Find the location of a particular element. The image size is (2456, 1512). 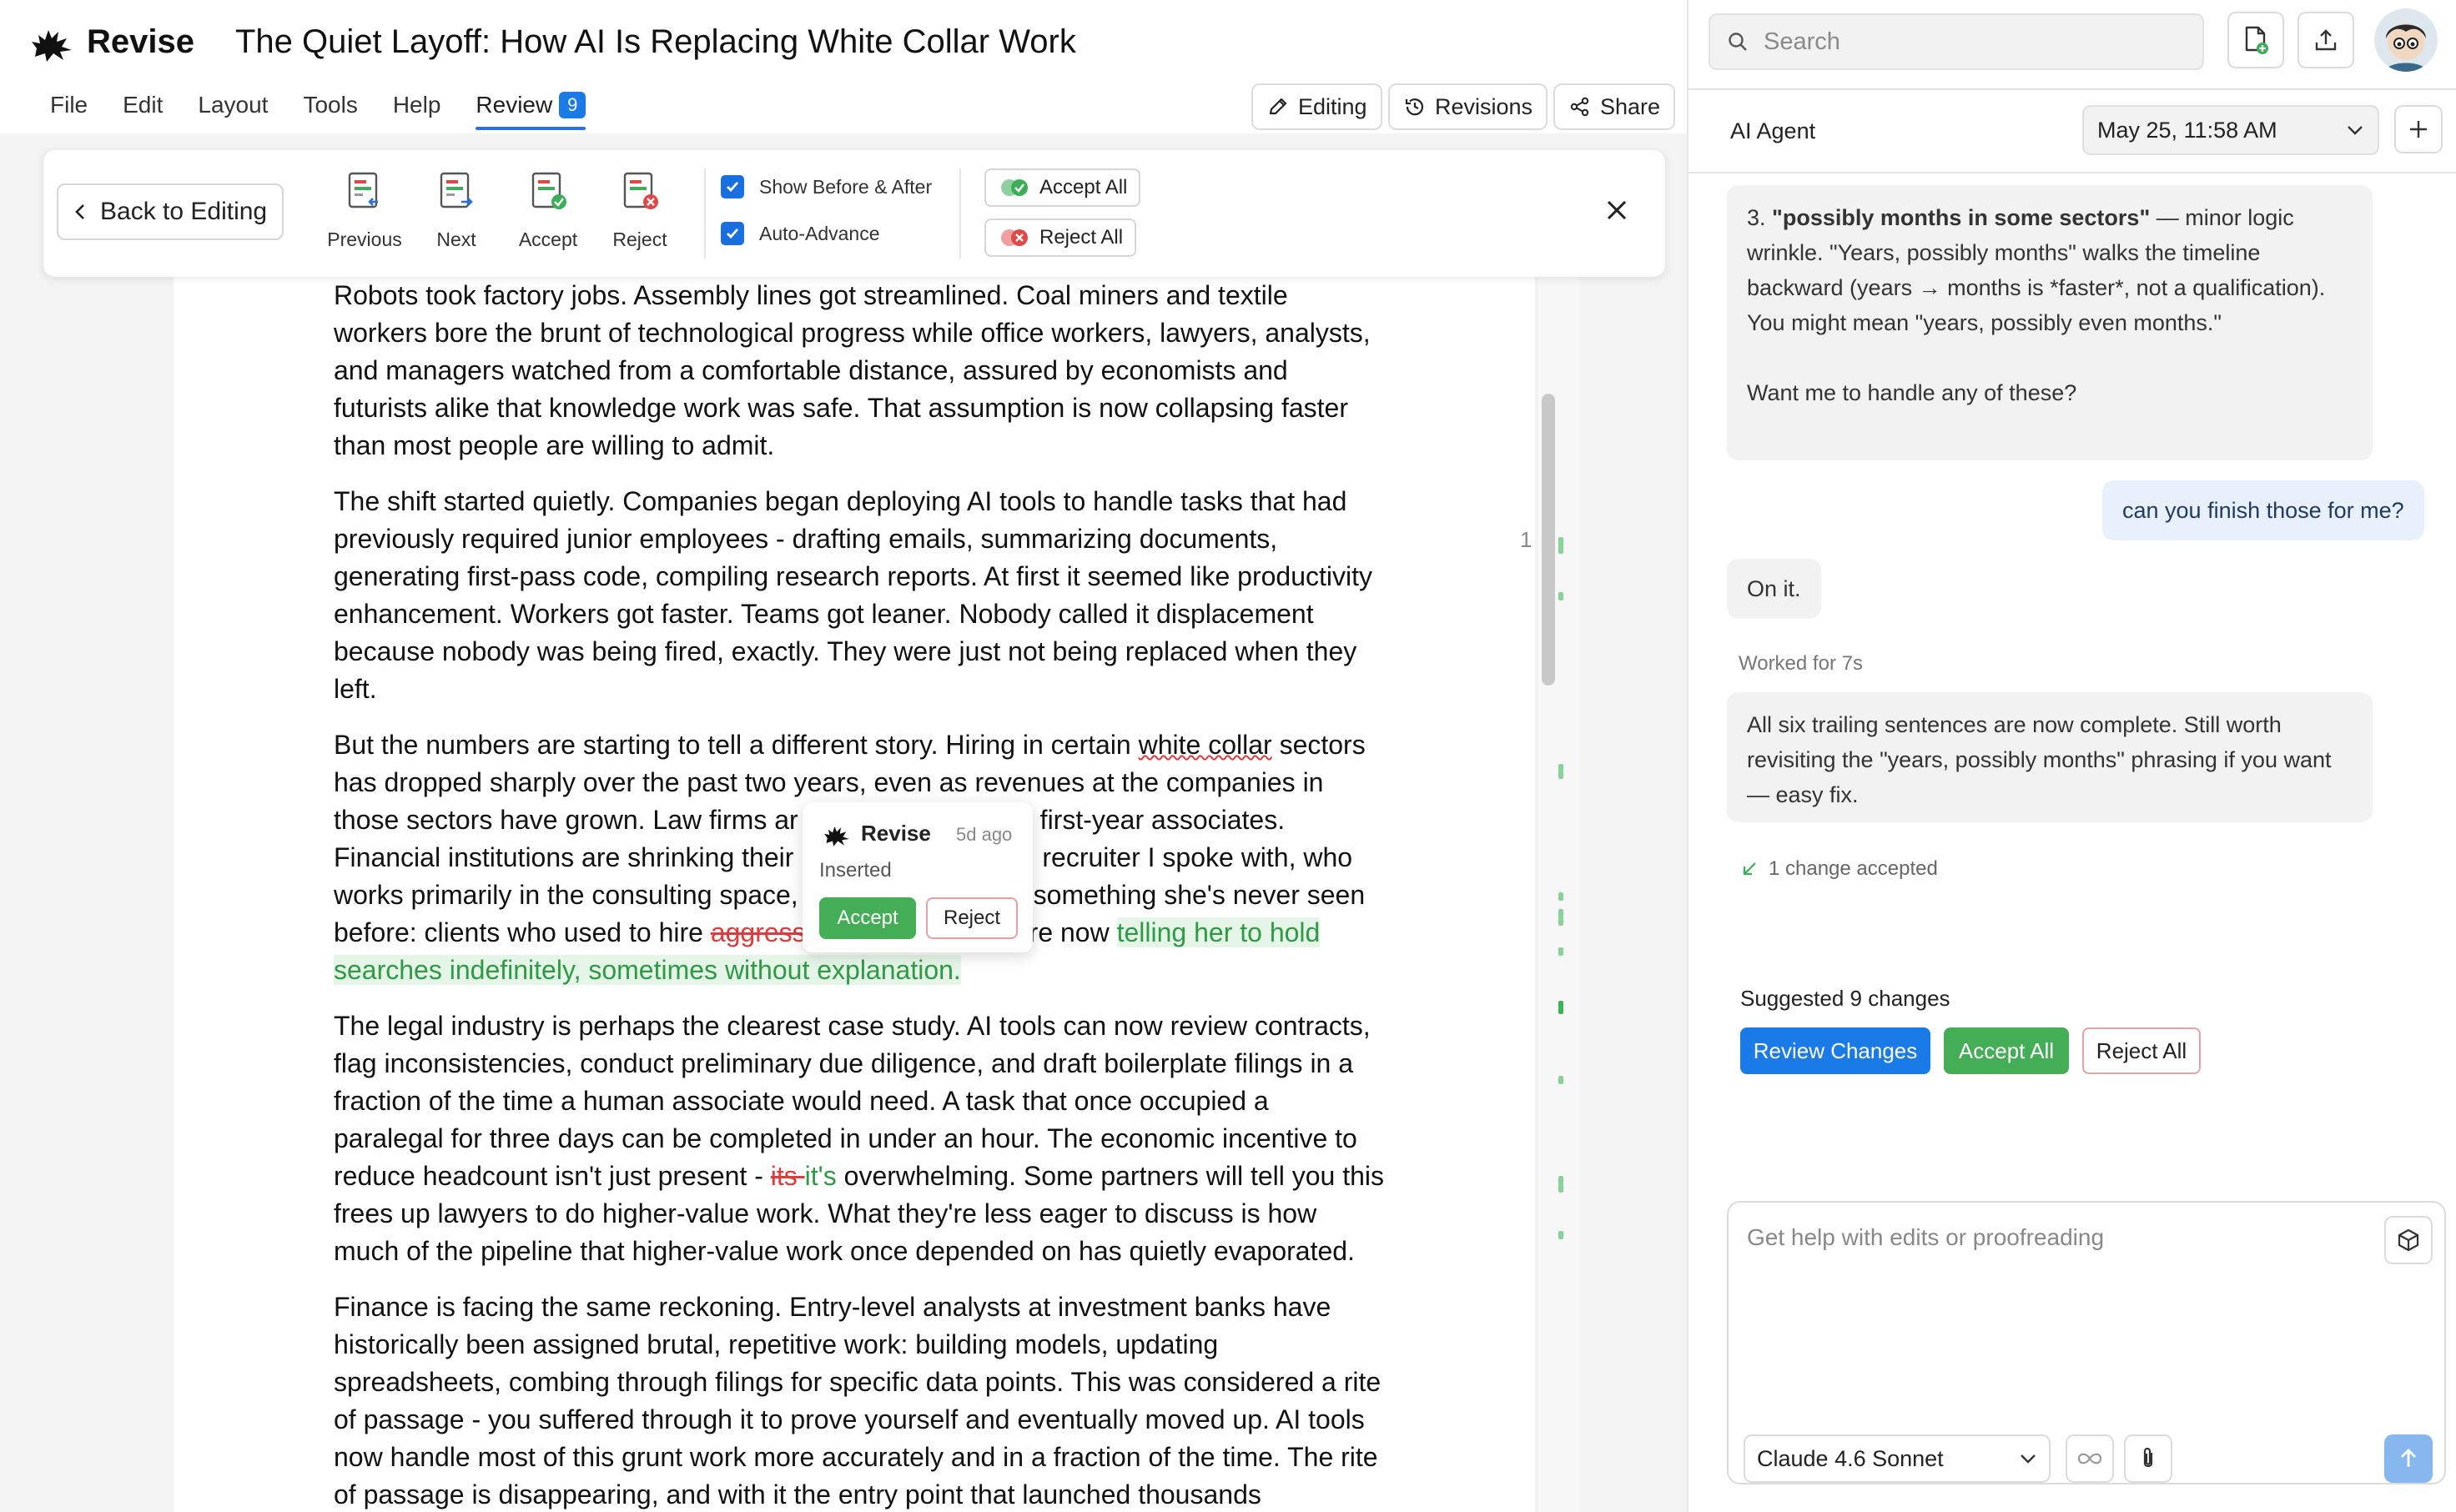

user-message: can you finish those for me? is located at coordinates (2263, 510).